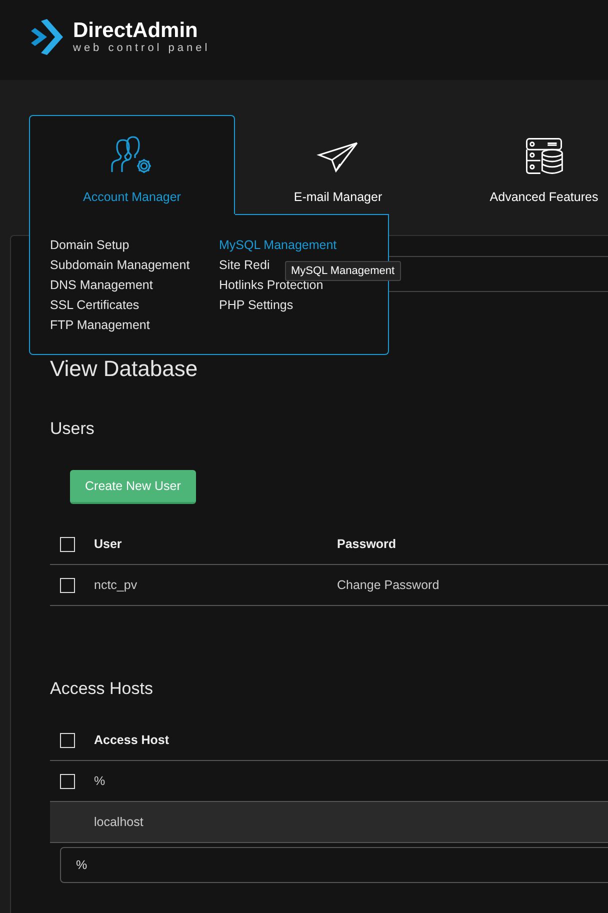 The height and width of the screenshot is (913, 608). Describe the element at coordinates (343, 271) in the screenshot. I see `tooltip: MySQL Management` at that location.